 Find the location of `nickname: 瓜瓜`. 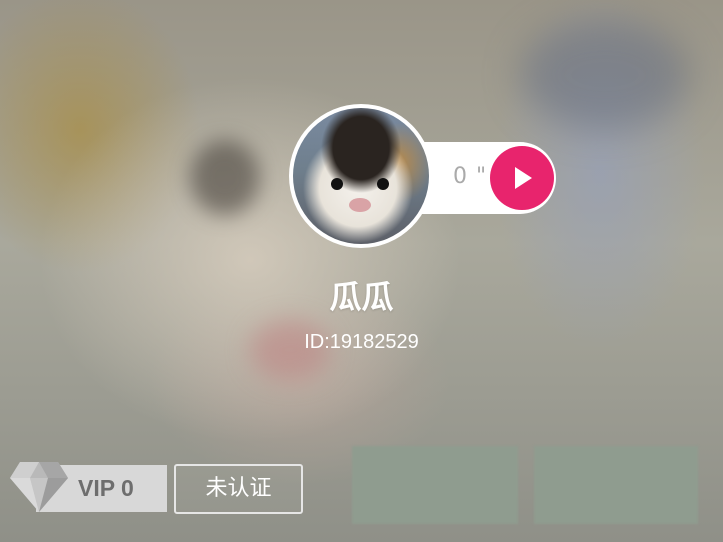

nickname: 瓜瓜 is located at coordinates (361, 297).